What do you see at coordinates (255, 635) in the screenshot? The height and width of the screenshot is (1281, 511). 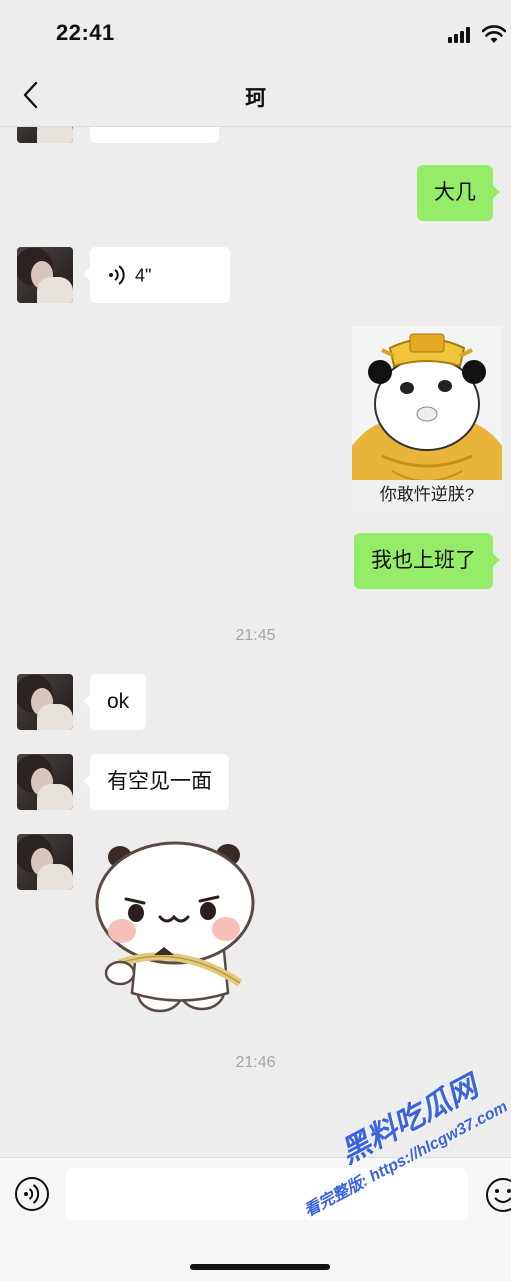 I see `timestamp: 21:45` at bounding box center [255, 635].